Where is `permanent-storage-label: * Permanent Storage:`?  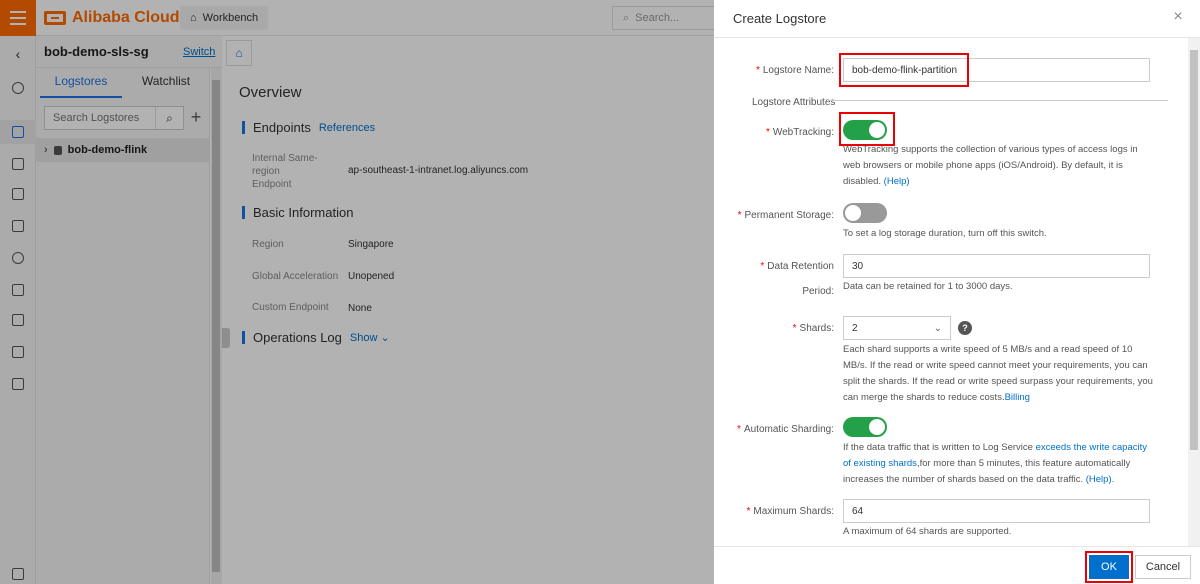 permanent-storage-label: * Permanent Storage: is located at coordinates (785, 215).